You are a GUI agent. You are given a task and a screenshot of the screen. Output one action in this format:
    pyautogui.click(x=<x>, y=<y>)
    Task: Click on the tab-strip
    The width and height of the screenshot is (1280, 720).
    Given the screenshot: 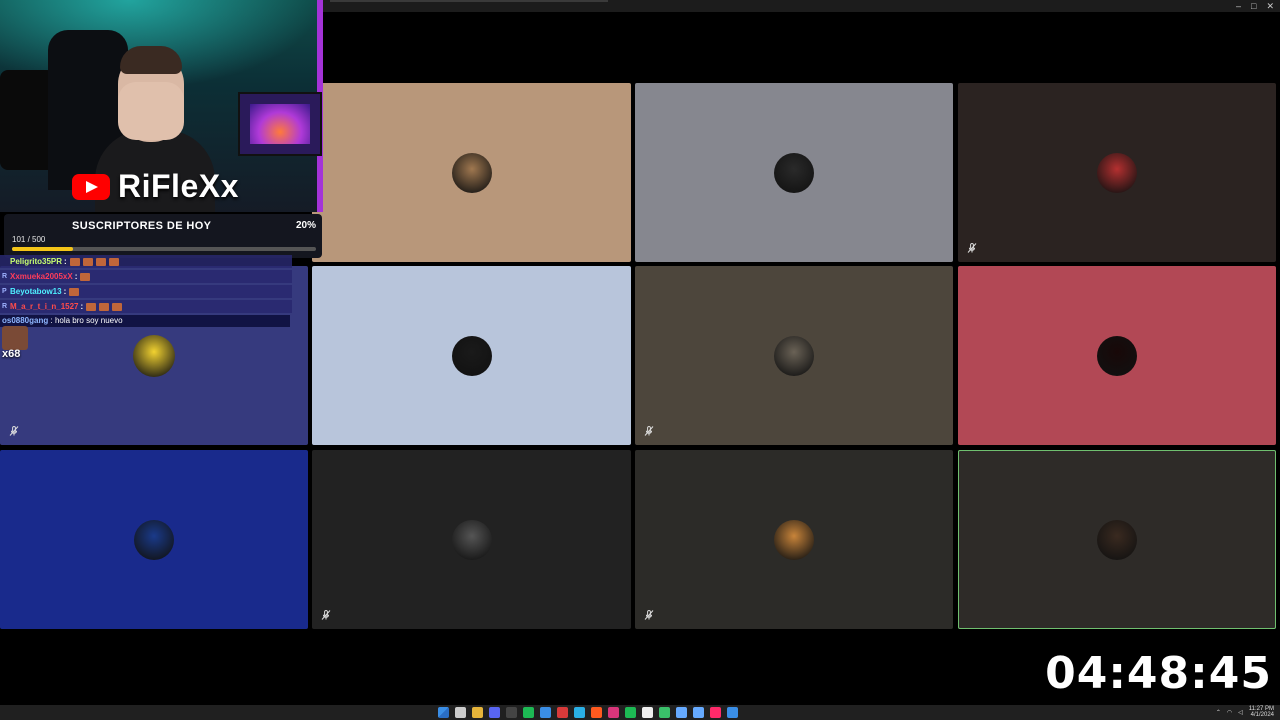 What is the action you would take?
    pyautogui.click(x=469, y=1)
    